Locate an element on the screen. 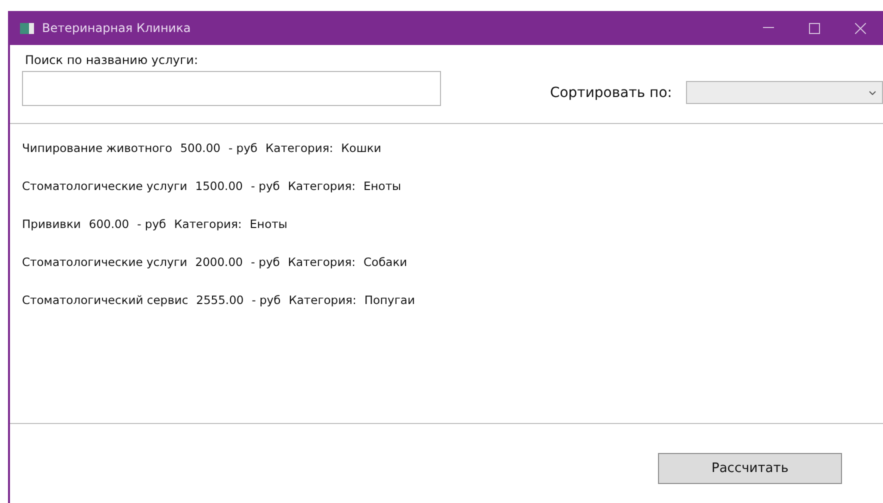 The height and width of the screenshot is (503, 883). search-field is located at coordinates (231, 88).